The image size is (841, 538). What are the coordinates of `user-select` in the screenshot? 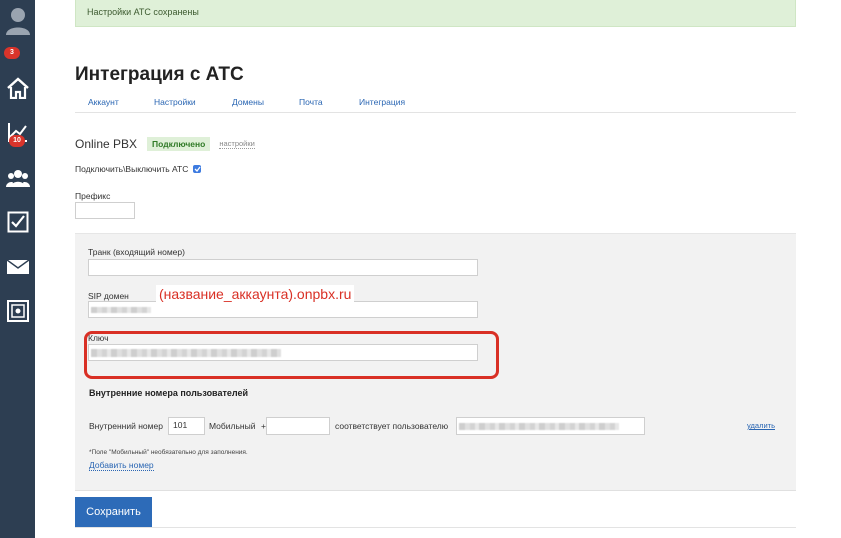 It's located at (550, 426).